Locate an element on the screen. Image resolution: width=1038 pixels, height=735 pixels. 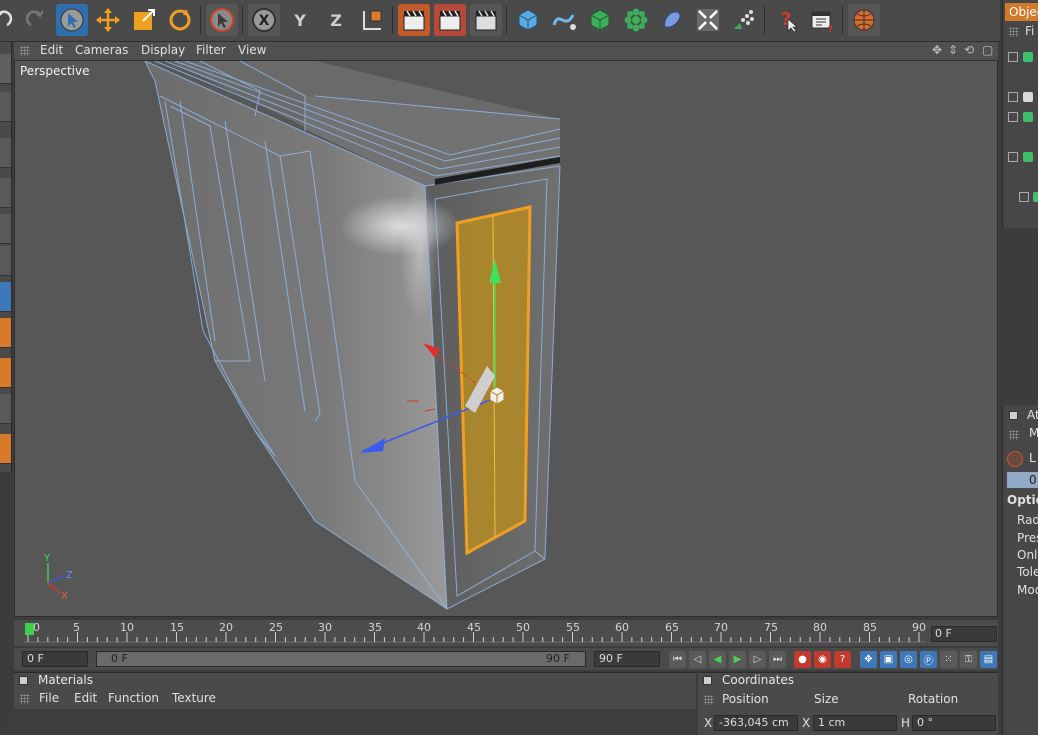
move-button is located at coordinates (108, 20).